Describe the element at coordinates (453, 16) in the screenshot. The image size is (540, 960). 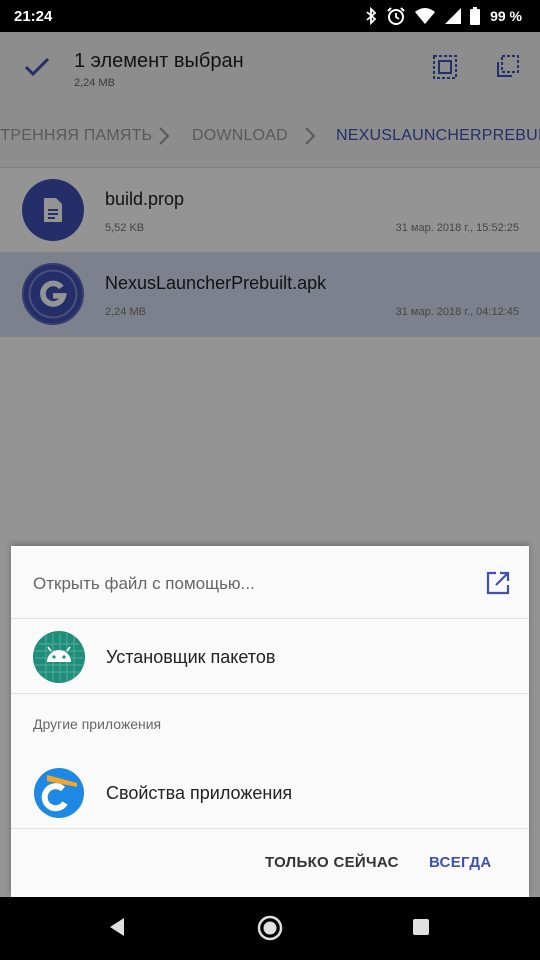
I see `signal-icon` at that location.